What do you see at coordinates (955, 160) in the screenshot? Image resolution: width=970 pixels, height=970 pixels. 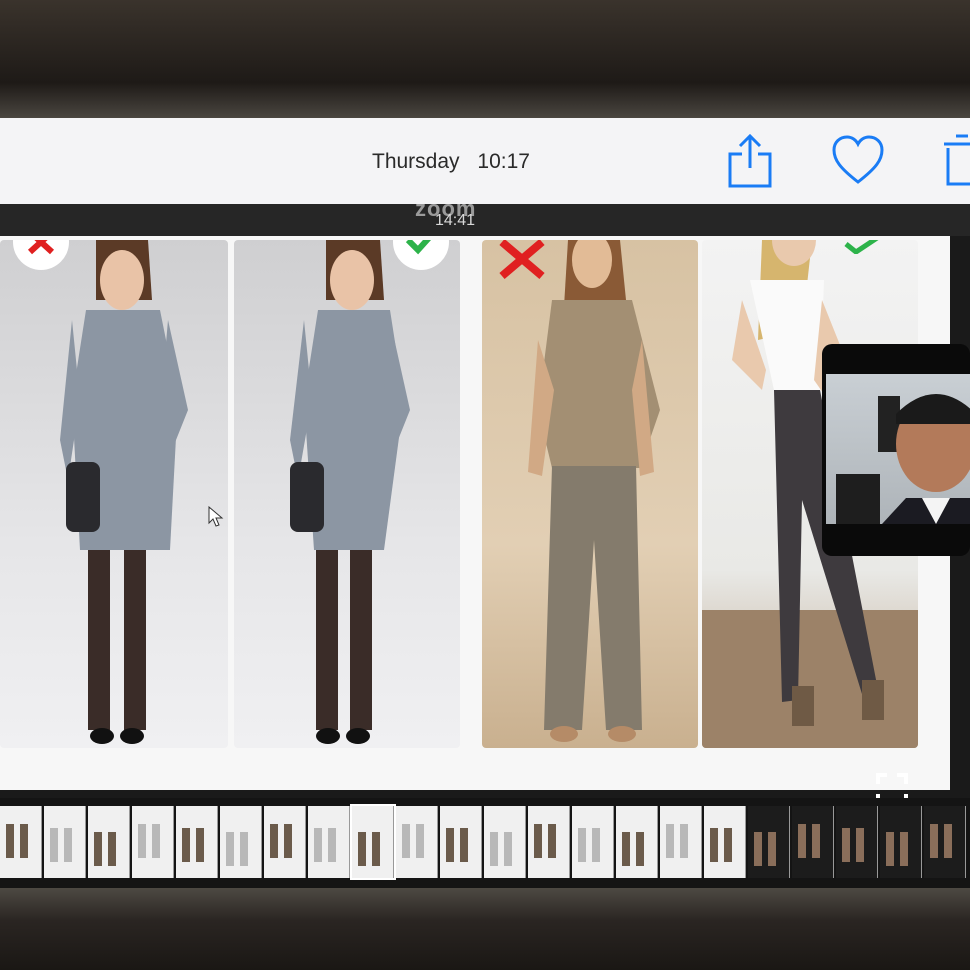 I see `trash-icon` at bounding box center [955, 160].